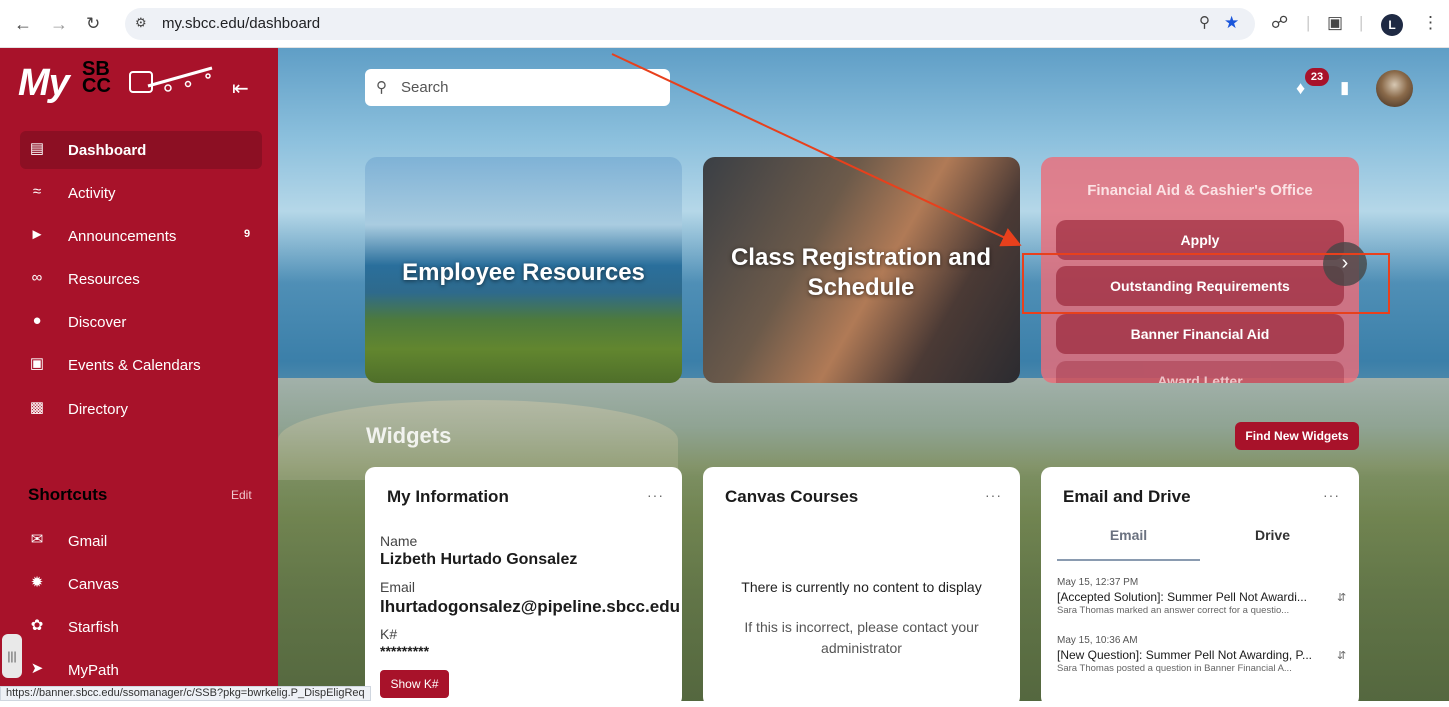  What do you see at coordinates (530, 606) in the screenshot?
I see `email-value: lhurtadogonsalez@pipeline.sbcc.edu` at bounding box center [530, 606].